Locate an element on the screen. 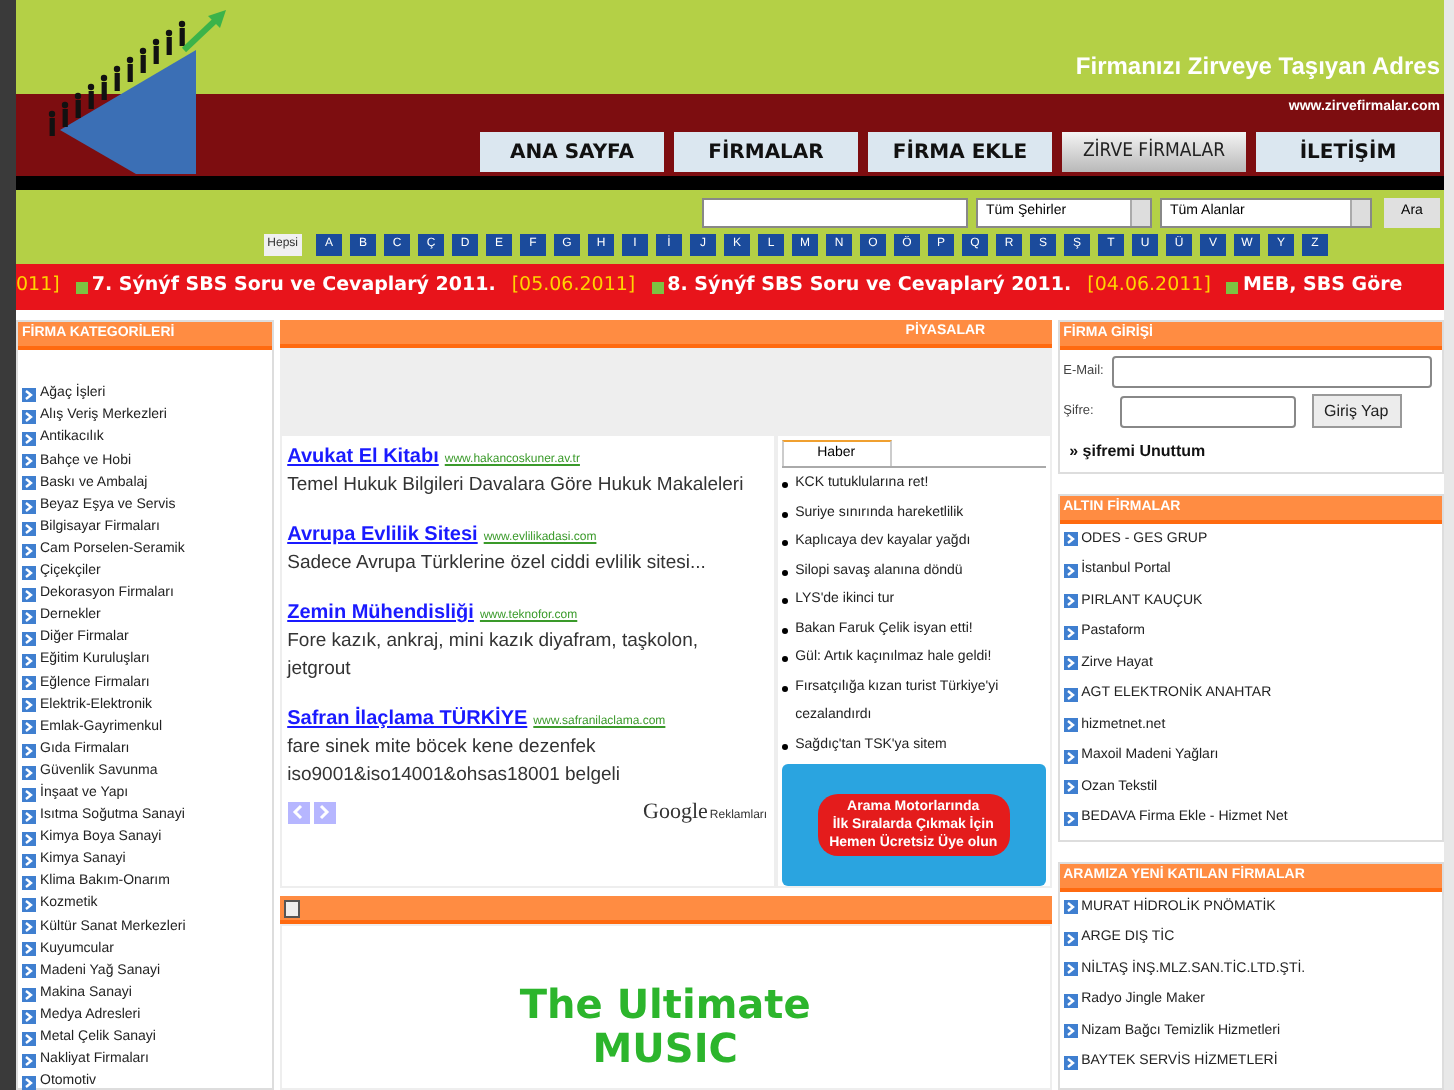  chevron-left-icon is located at coordinates (298, 812).